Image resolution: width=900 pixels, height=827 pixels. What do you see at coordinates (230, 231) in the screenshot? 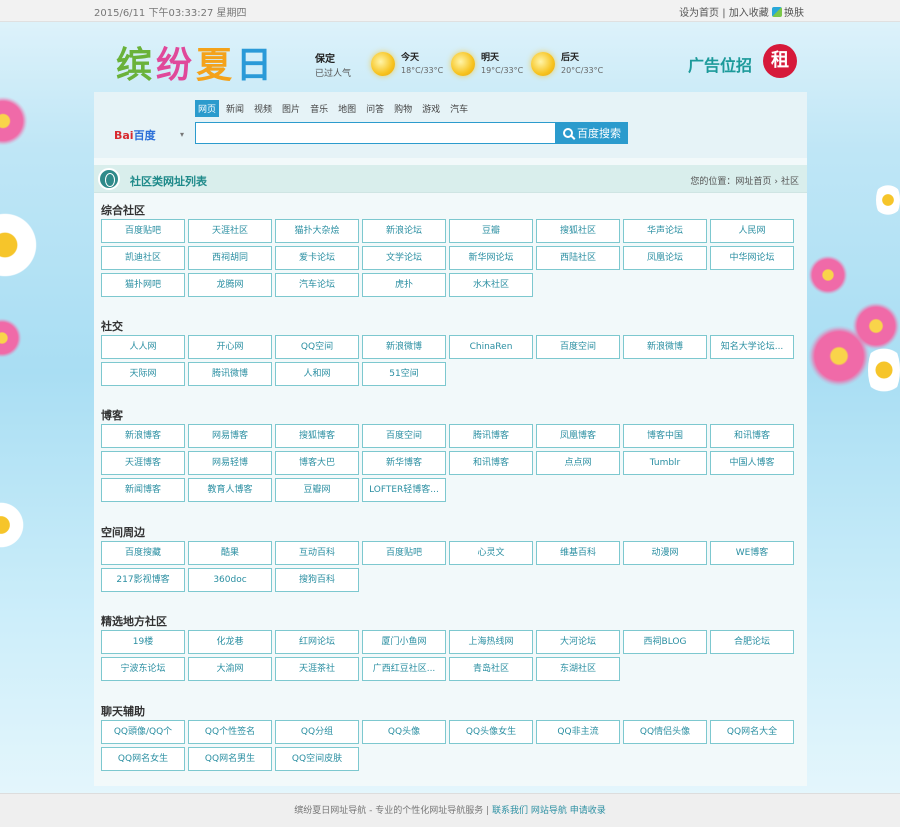
I see `site-link: 天涯社区` at bounding box center [230, 231].